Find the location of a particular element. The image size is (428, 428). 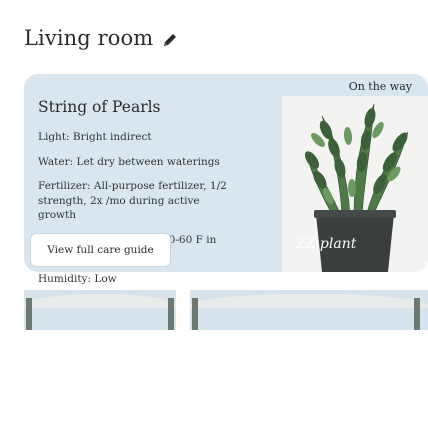

room-header: Living room is located at coordinates (101, 38).